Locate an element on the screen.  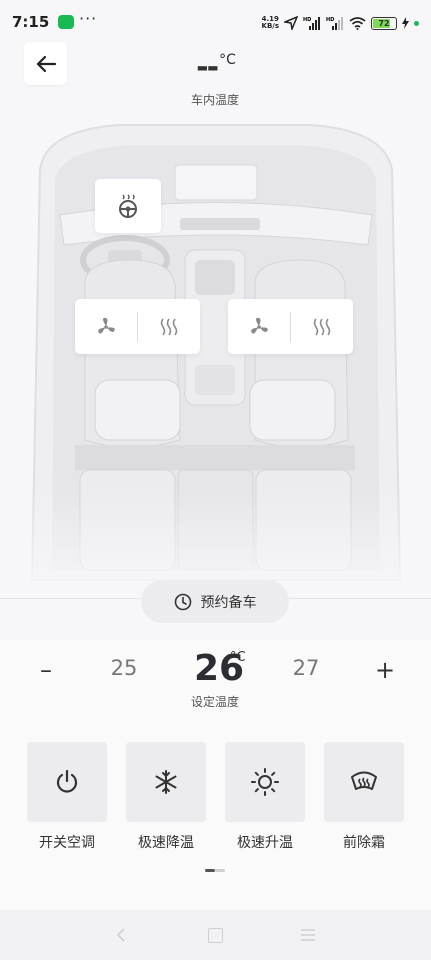
defrost-icon is located at coordinates (364, 780).